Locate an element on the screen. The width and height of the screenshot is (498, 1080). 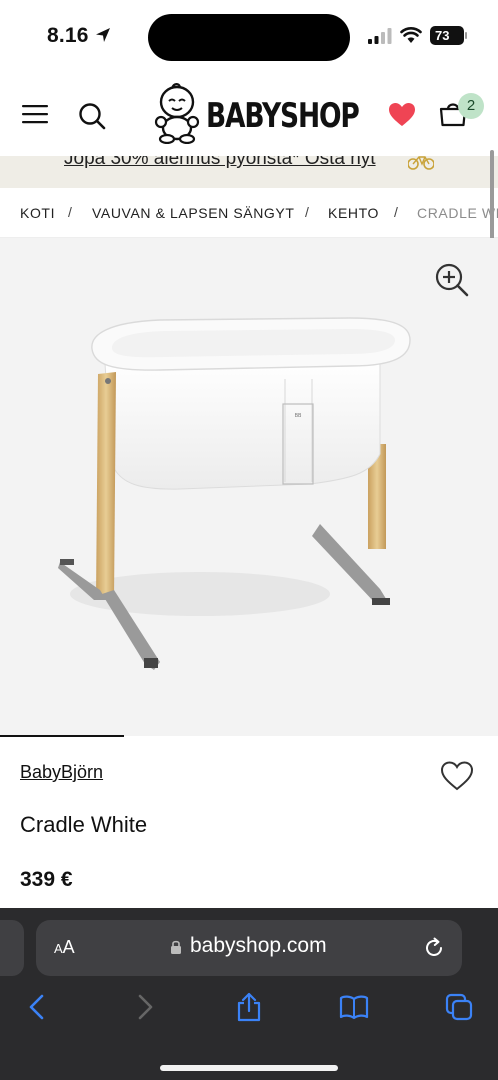
battery-indicator: 73 is located at coordinates (448, 35).